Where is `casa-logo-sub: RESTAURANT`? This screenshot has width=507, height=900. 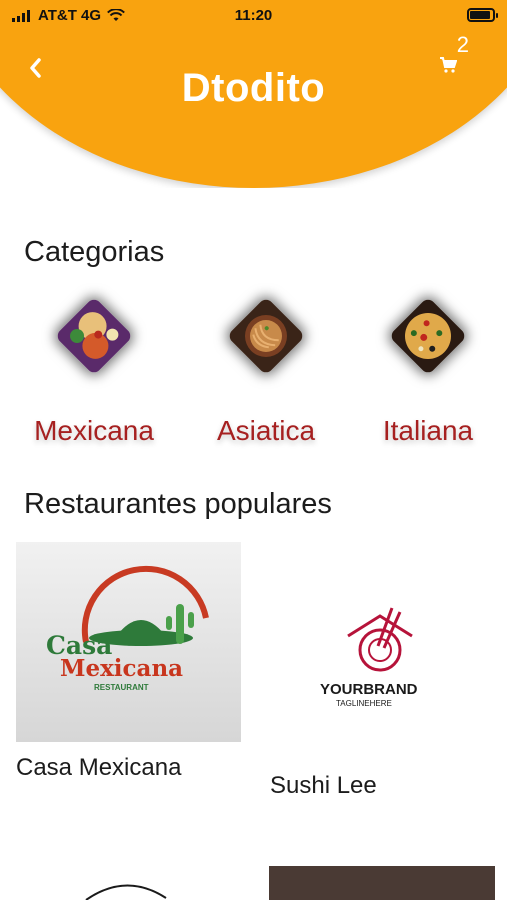 casa-logo-sub: RESTAURANT is located at coordinates (121, 687).